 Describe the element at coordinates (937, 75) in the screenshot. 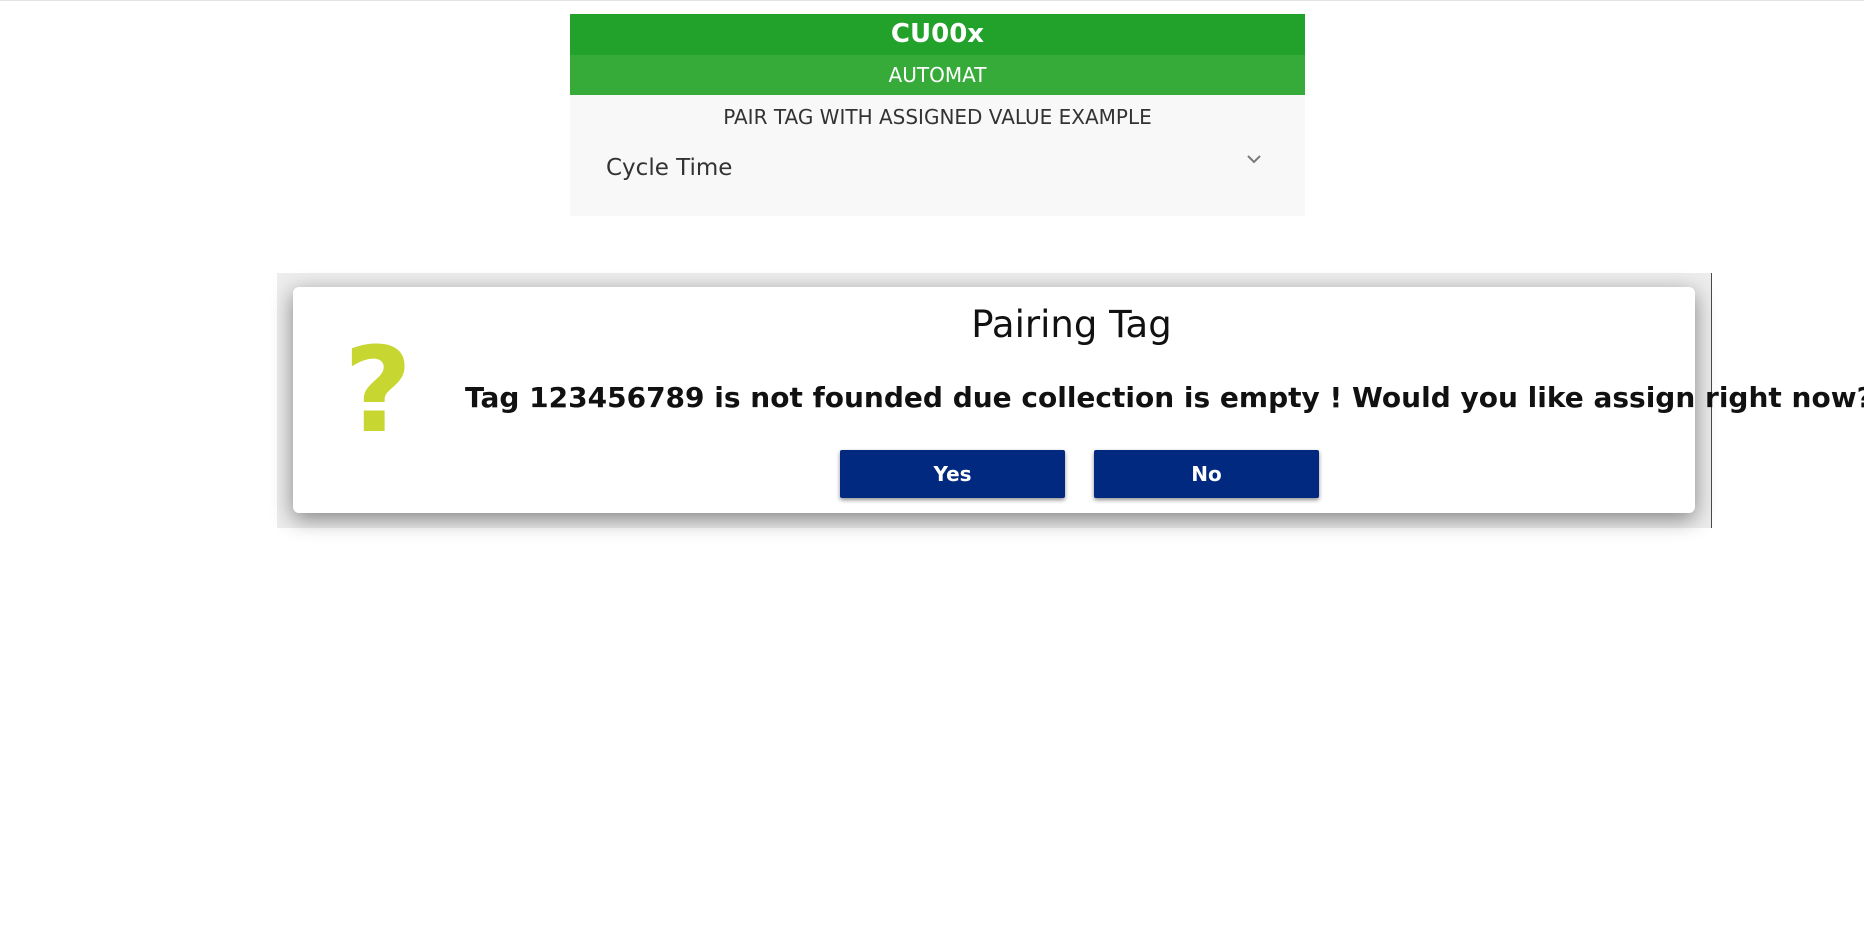

I see `mode-banner: AUTOMAT` at that location.